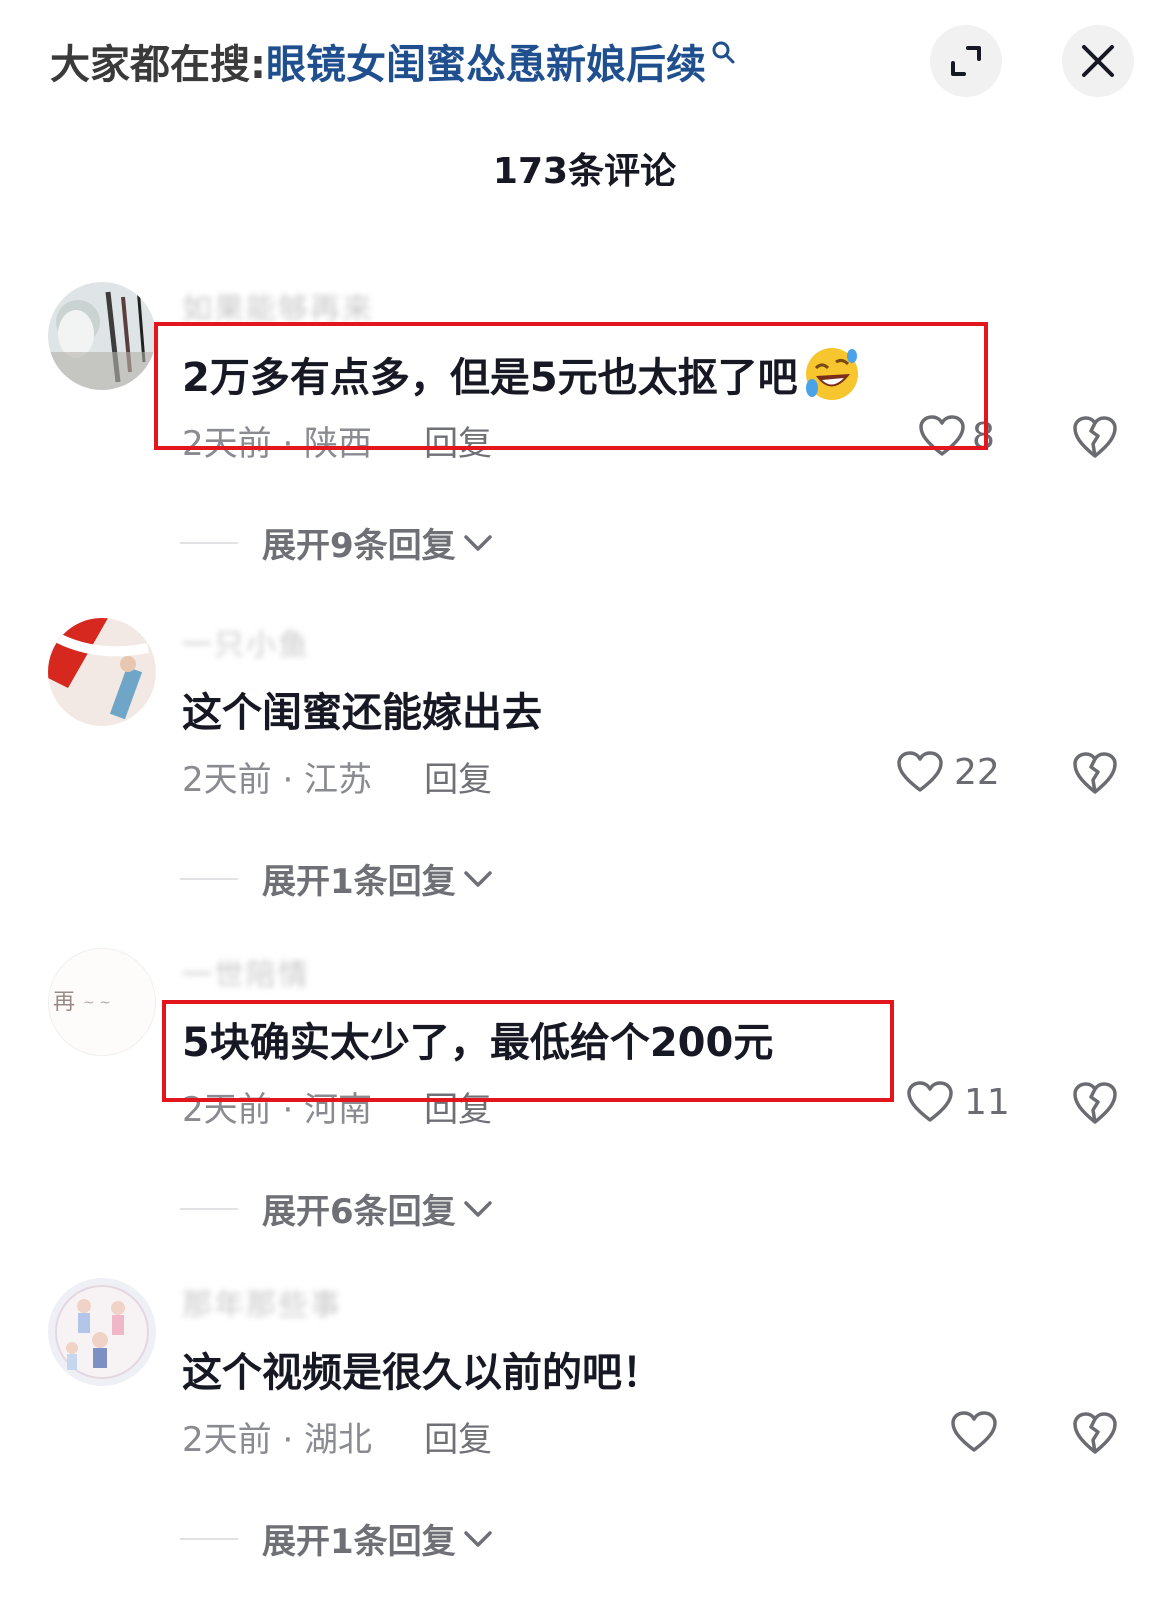  What do you see at coordinates (246, 972) in the screenshot?
I see `username: 一世陪情` at bounding box center [246, 972].